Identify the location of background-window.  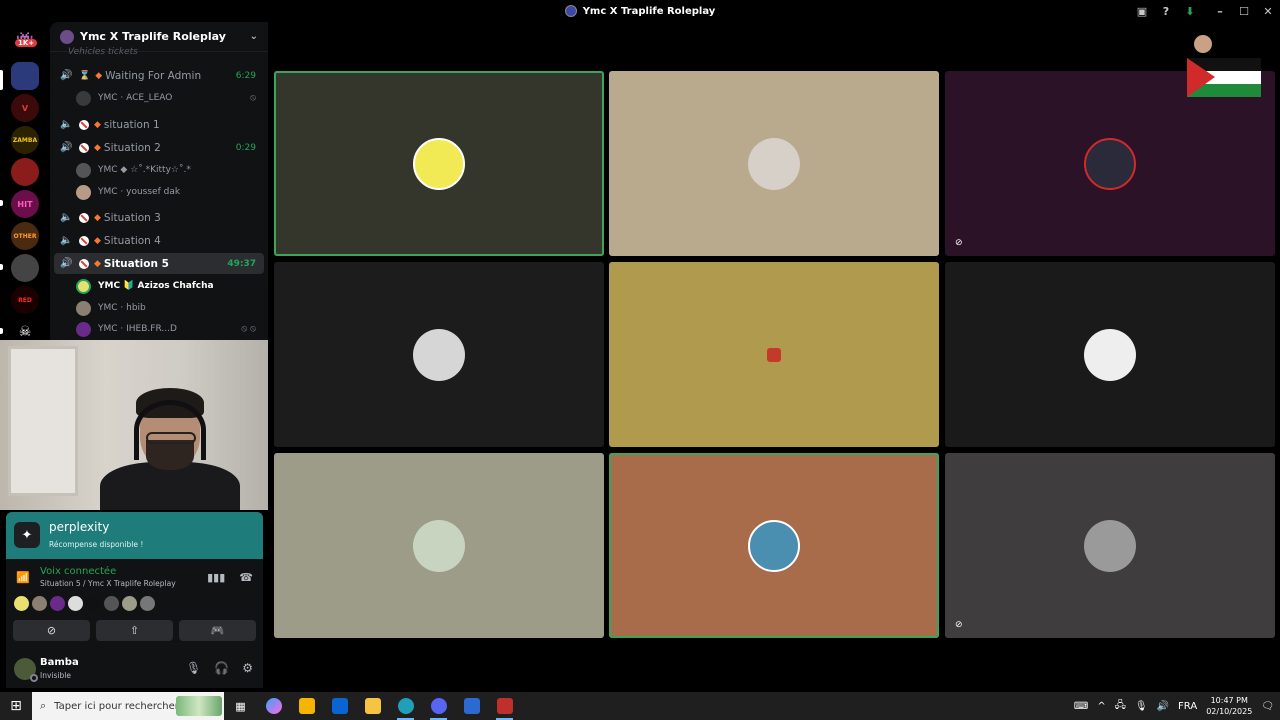
(43, 421).